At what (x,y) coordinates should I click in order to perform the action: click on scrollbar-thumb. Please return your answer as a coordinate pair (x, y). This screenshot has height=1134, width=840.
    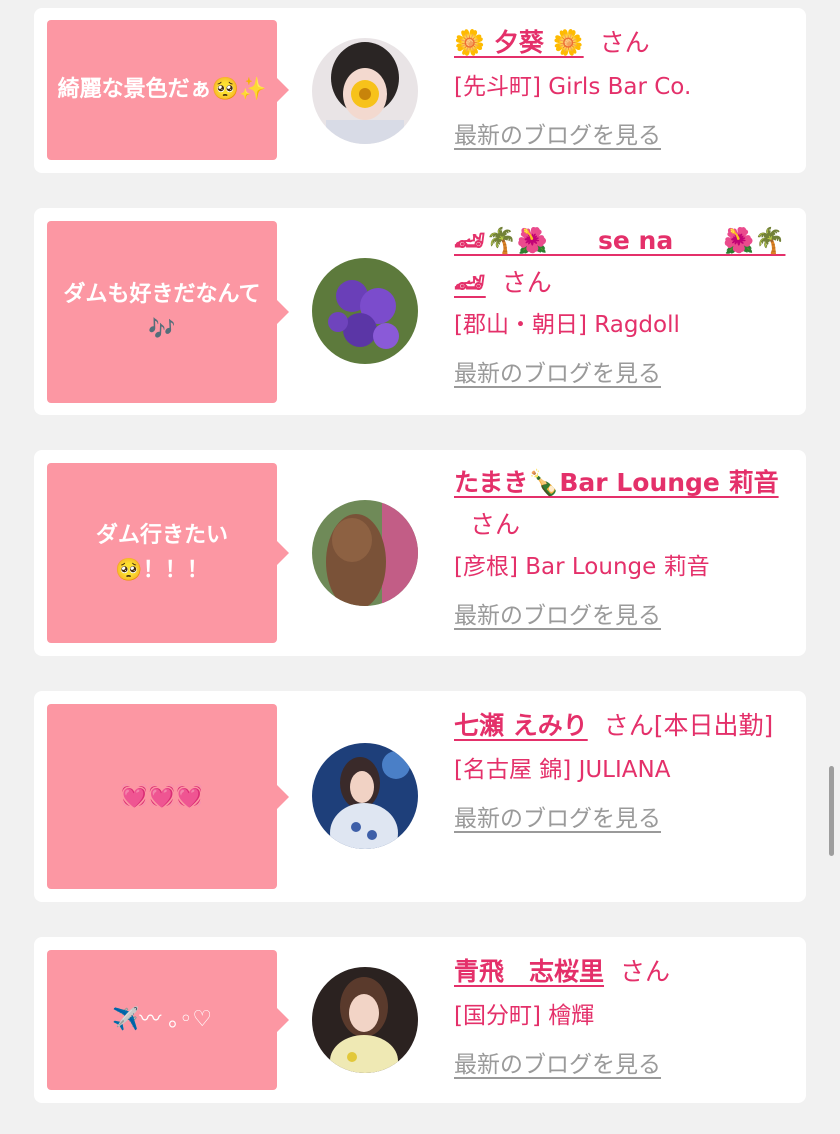
    Looking at the image, I should click on (831, 811).